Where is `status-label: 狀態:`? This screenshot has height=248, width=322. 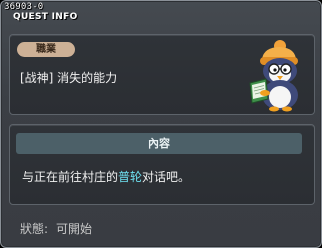
status-label: 狀態: is located at coordinates (34, 229).